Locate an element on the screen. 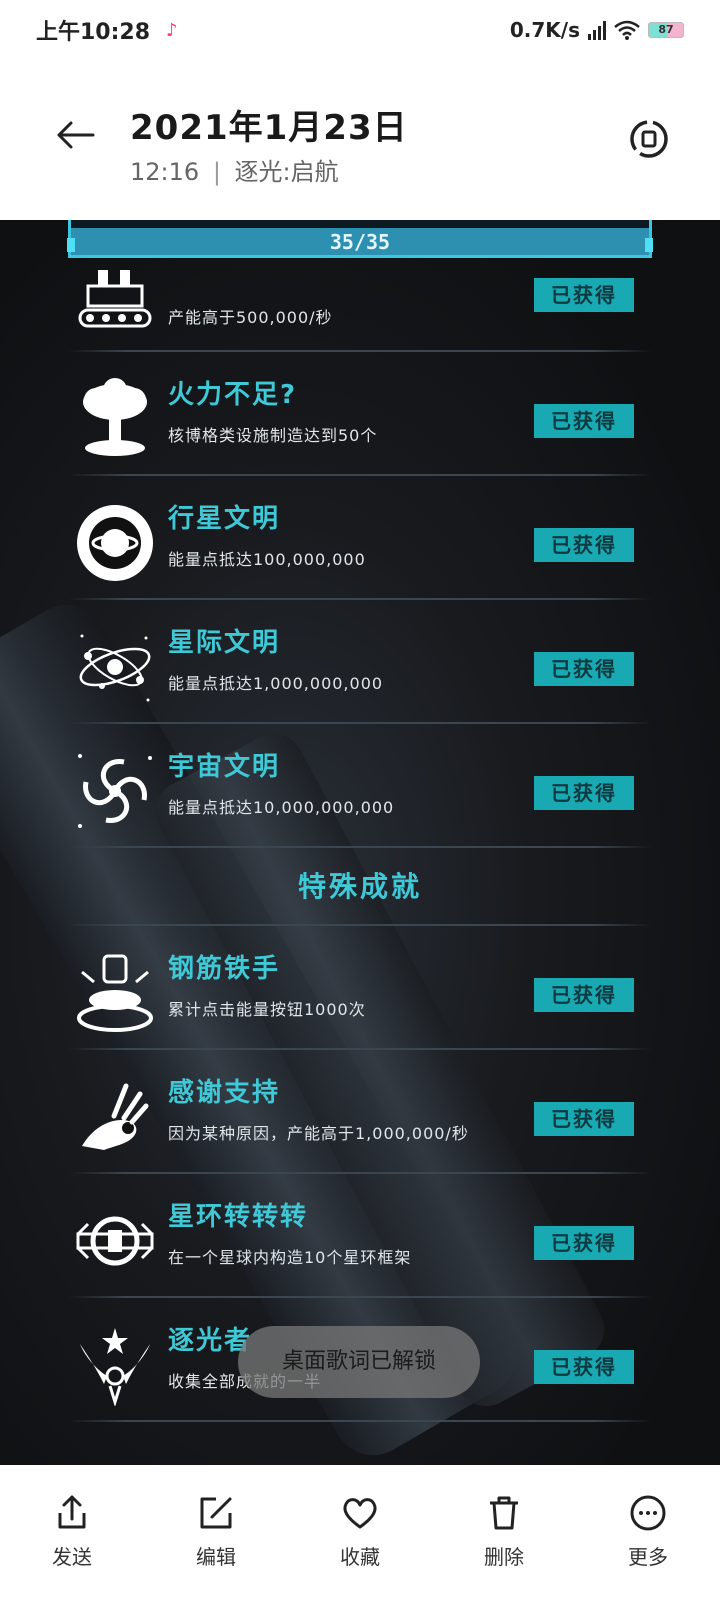  more-label: 更多 is located at coordinates (648, 1557).